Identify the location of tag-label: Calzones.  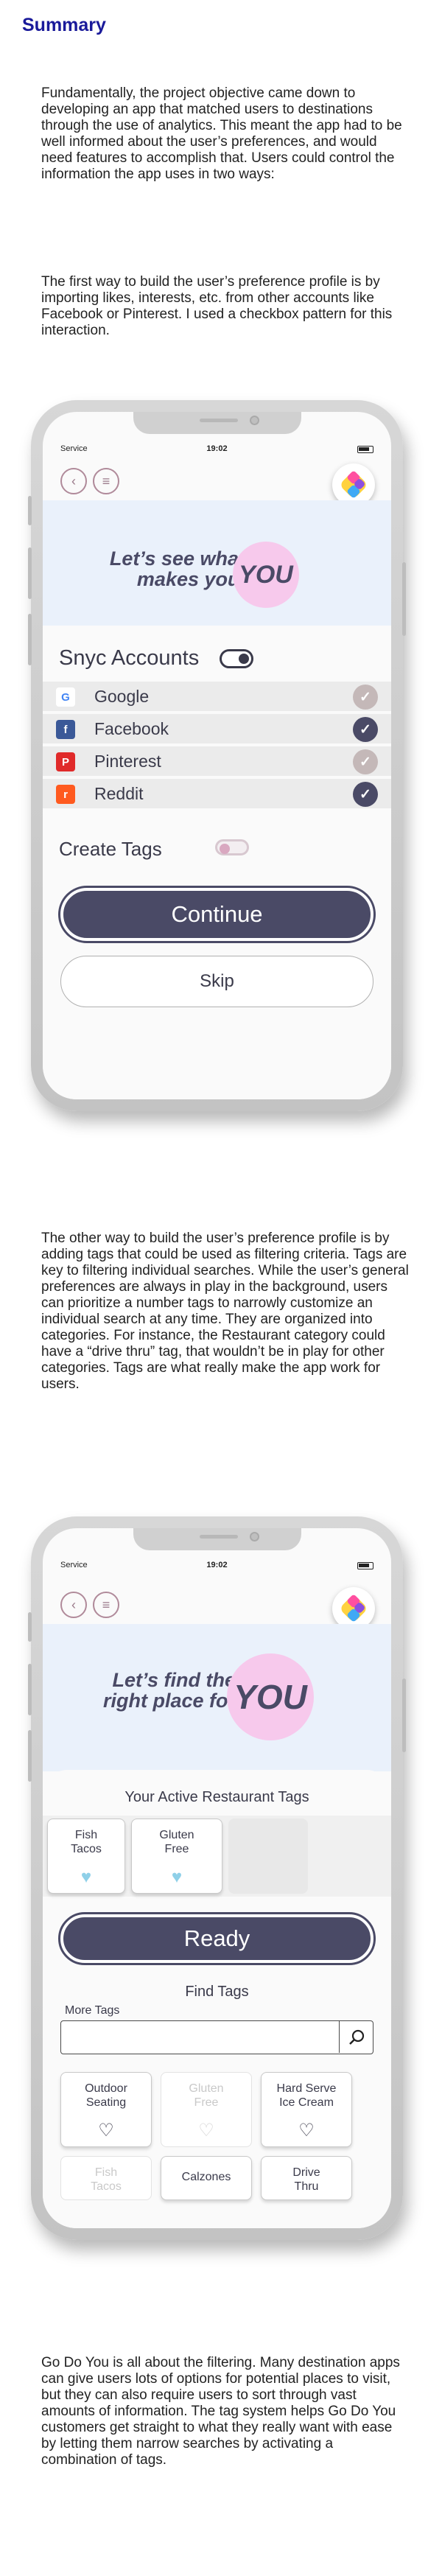
(206, 2177).